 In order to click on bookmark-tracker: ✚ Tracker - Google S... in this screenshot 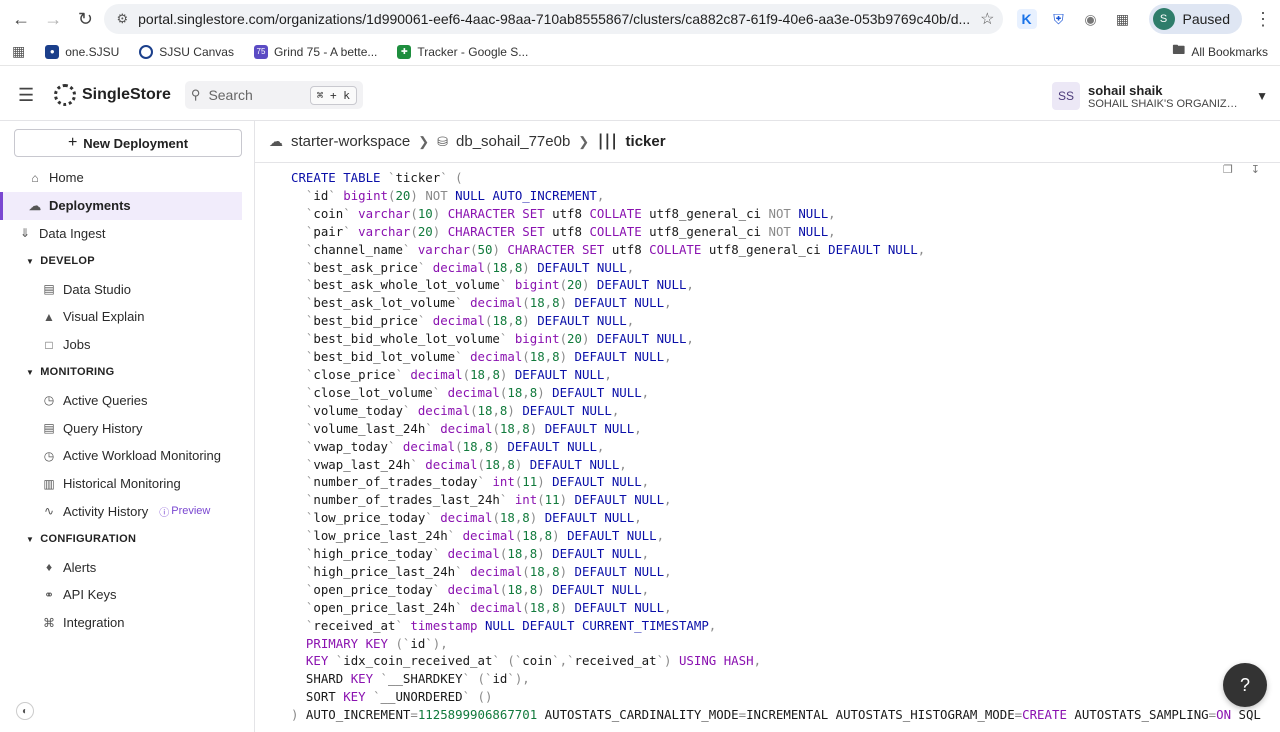, I will do `click(462, 51)`.